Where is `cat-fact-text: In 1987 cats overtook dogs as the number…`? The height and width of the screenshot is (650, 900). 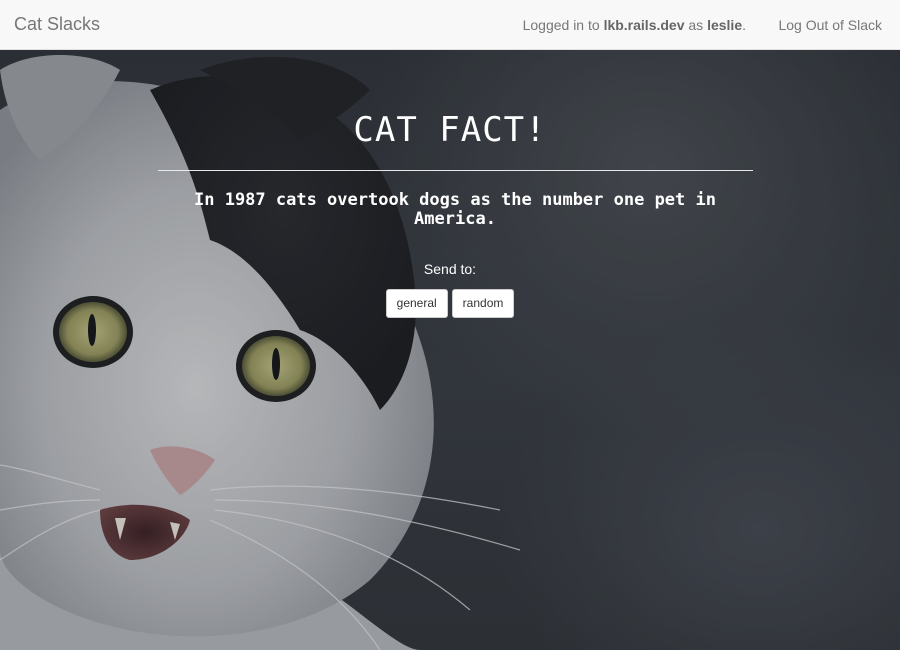 cat-fact-text: In 1987 cats overtook dogs as the number… is located at coordinates (455, 209).